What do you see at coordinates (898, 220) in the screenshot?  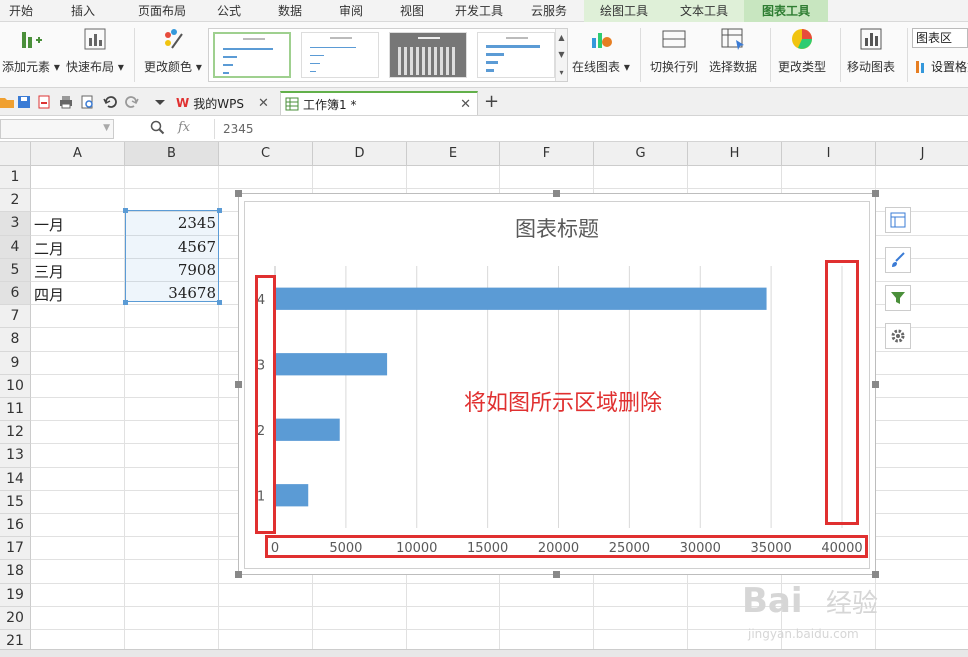 I see `chart-elements-button` at bounding box center [898, 220].